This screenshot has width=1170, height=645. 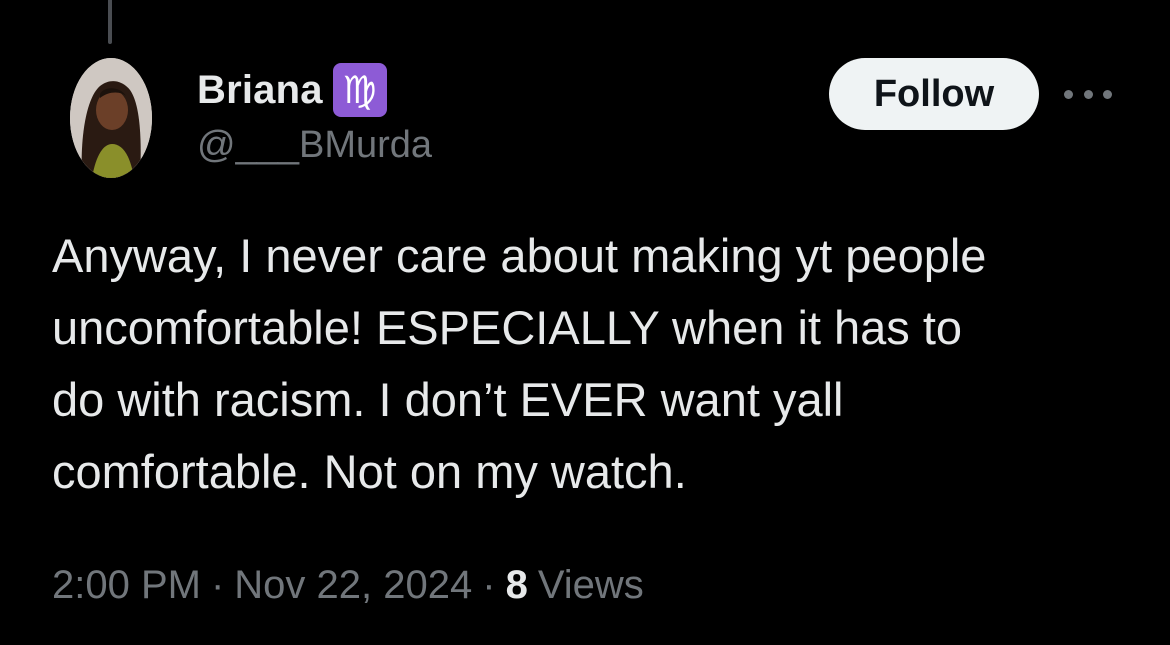 I want to click on author-display-name: Briana, so click(x=260, y=90).